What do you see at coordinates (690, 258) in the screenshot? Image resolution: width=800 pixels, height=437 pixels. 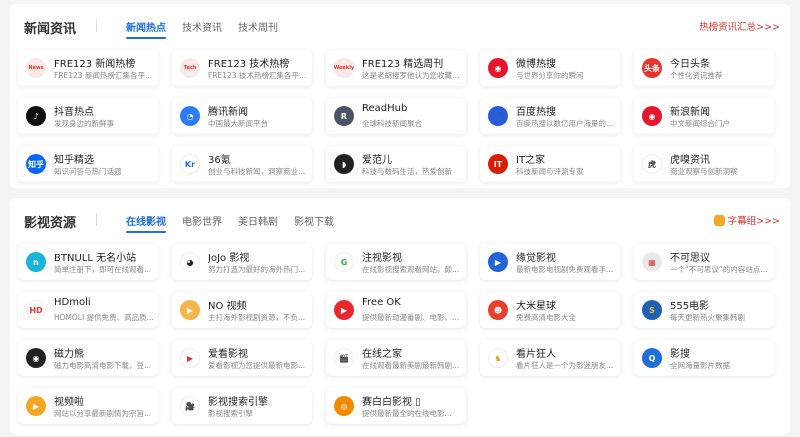 I see `site-name: 不可思议` at bounding box center [690, 258].